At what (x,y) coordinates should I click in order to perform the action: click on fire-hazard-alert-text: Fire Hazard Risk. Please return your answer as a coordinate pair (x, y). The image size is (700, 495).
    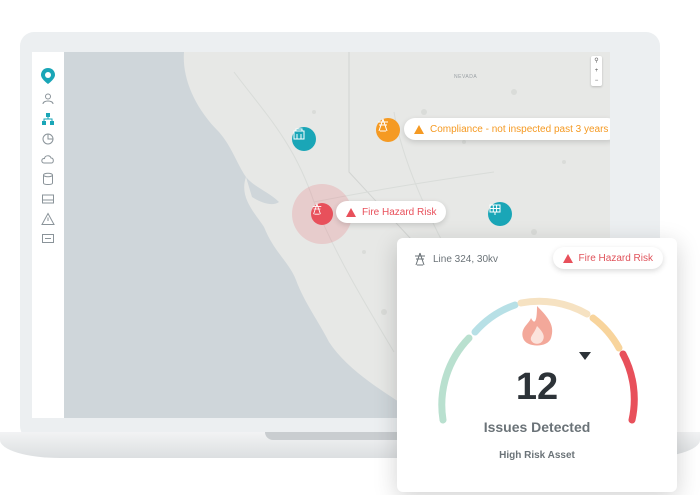
    Looking at the image, I should click on (399, 212).